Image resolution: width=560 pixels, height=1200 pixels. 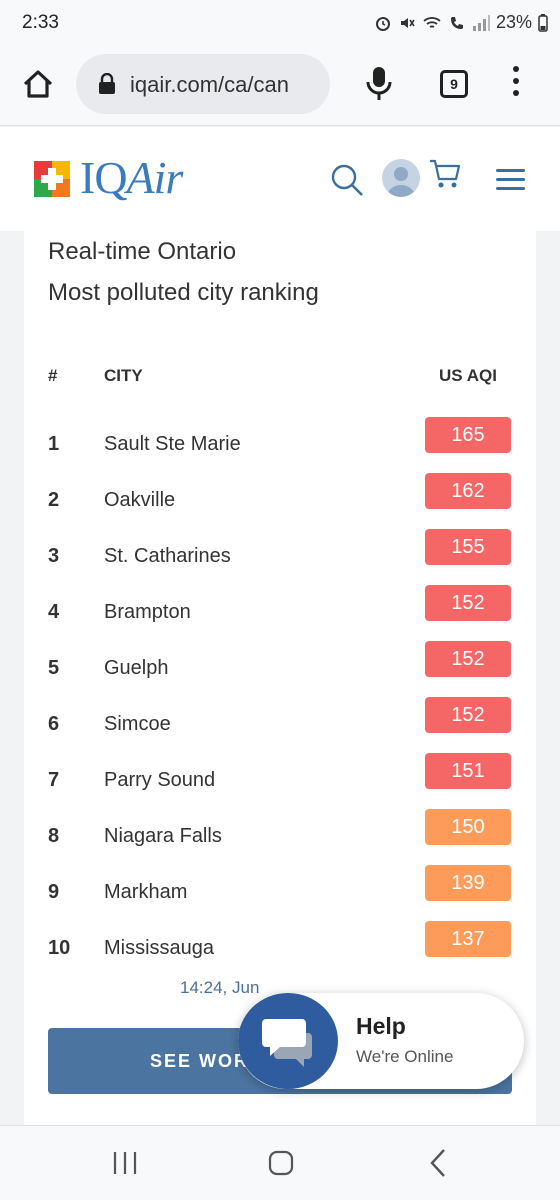 I want to click on recent-apps-icon, so click(x=125, y=1163).